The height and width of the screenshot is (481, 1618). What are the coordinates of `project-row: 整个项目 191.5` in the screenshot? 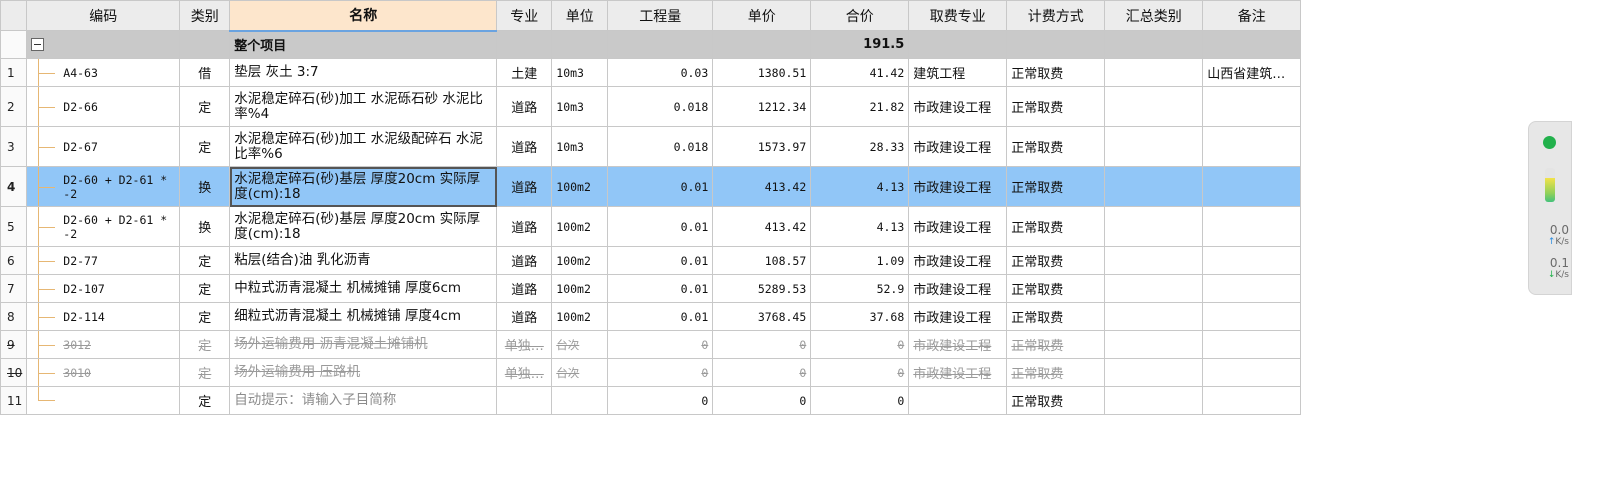 It's located at (651, 44).